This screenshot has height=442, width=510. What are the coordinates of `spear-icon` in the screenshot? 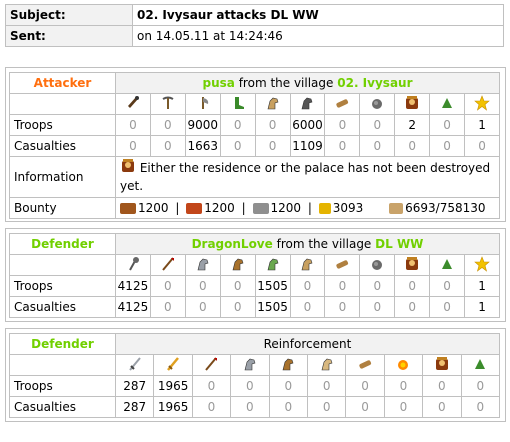 It's located at (211, 365).